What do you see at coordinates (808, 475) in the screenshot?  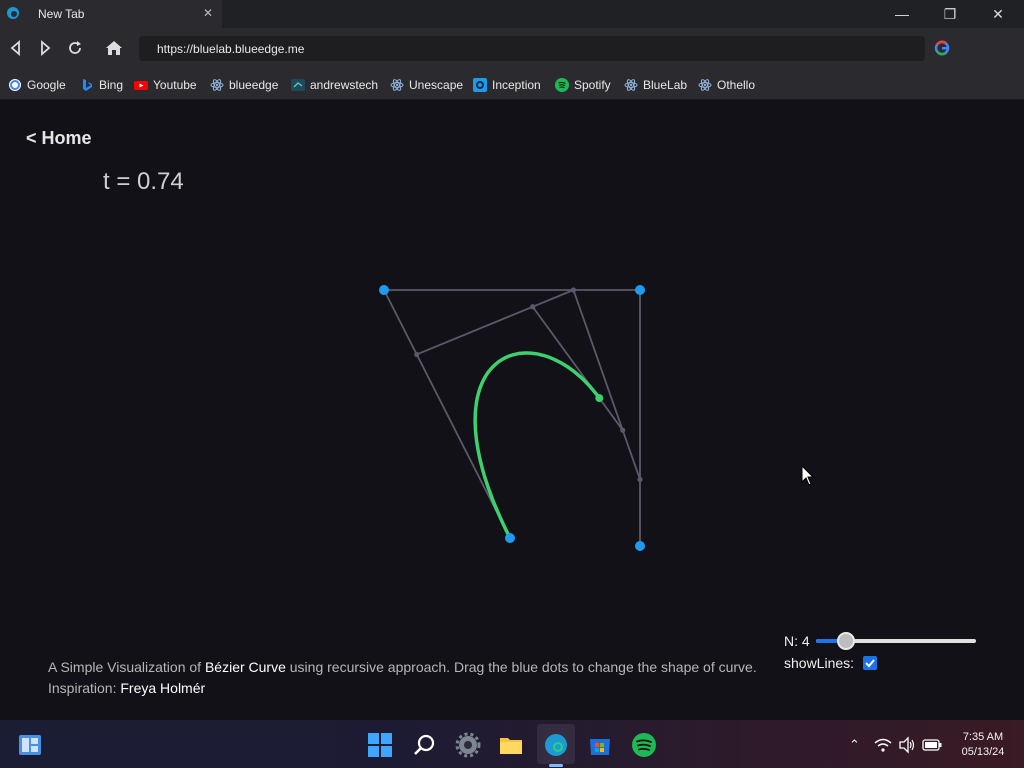 I see `mouse-cursor-icon` at bounding box center [808, 475].